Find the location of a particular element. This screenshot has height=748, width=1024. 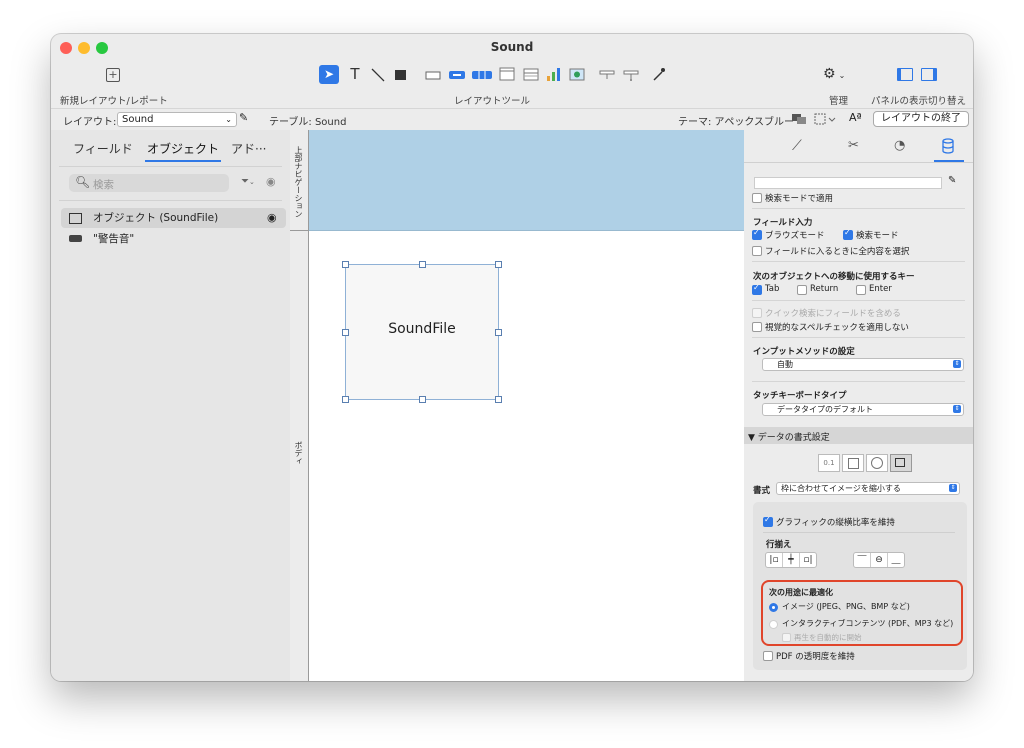

apply-find-mode-checkbox is located at coordinates (757, 198).